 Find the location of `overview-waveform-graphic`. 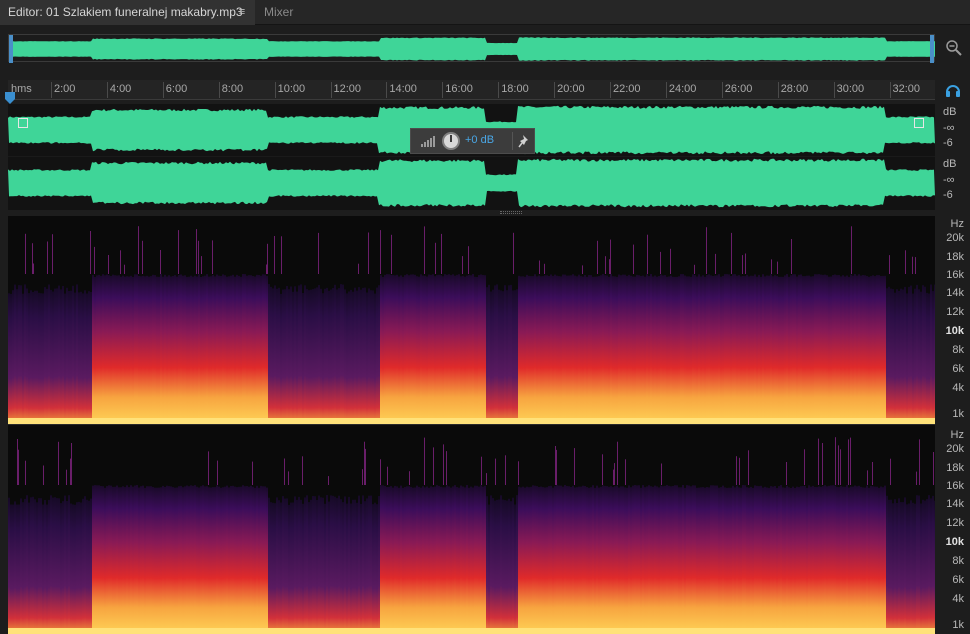

overview-waveform-graphic is located at coordinates (472, 49).